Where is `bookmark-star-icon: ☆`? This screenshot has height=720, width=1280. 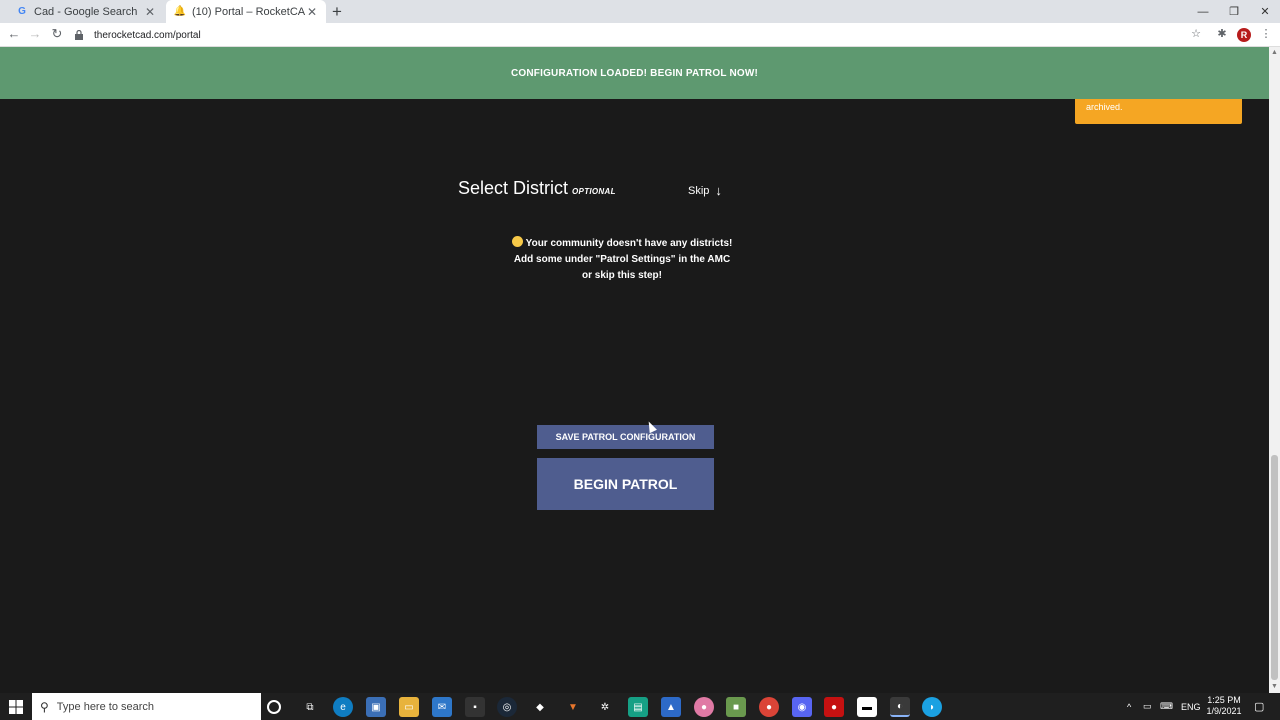 bookmark-star-icon: ☆ is located at coordinates (1196, 33).